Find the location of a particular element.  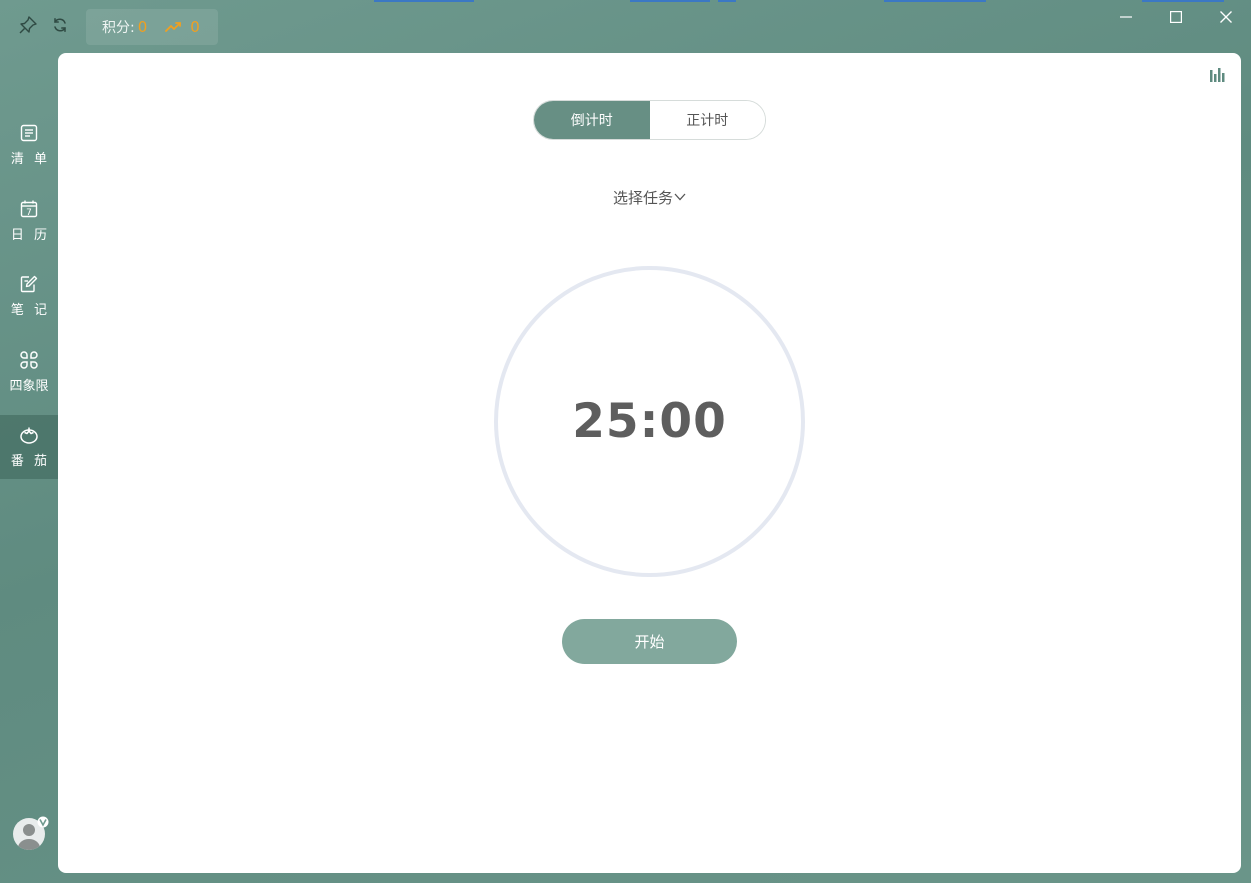

sidebar-item-calendar: 7 日 历 is located at coordinates (29, 221).